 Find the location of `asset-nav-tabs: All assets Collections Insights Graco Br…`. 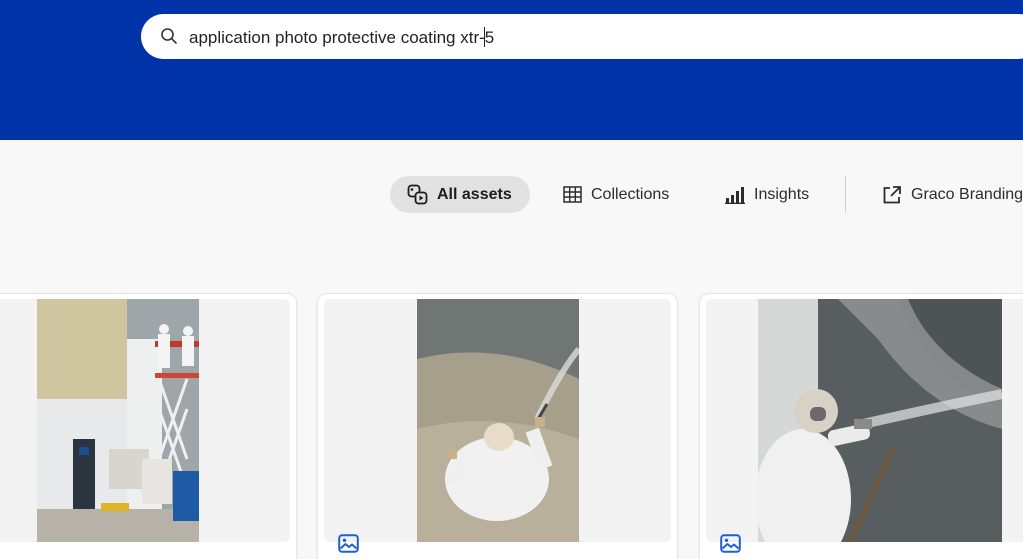

asset-nav-tabs: All assets Collections Insights Graco Br… is located at coordinates (511, 195).